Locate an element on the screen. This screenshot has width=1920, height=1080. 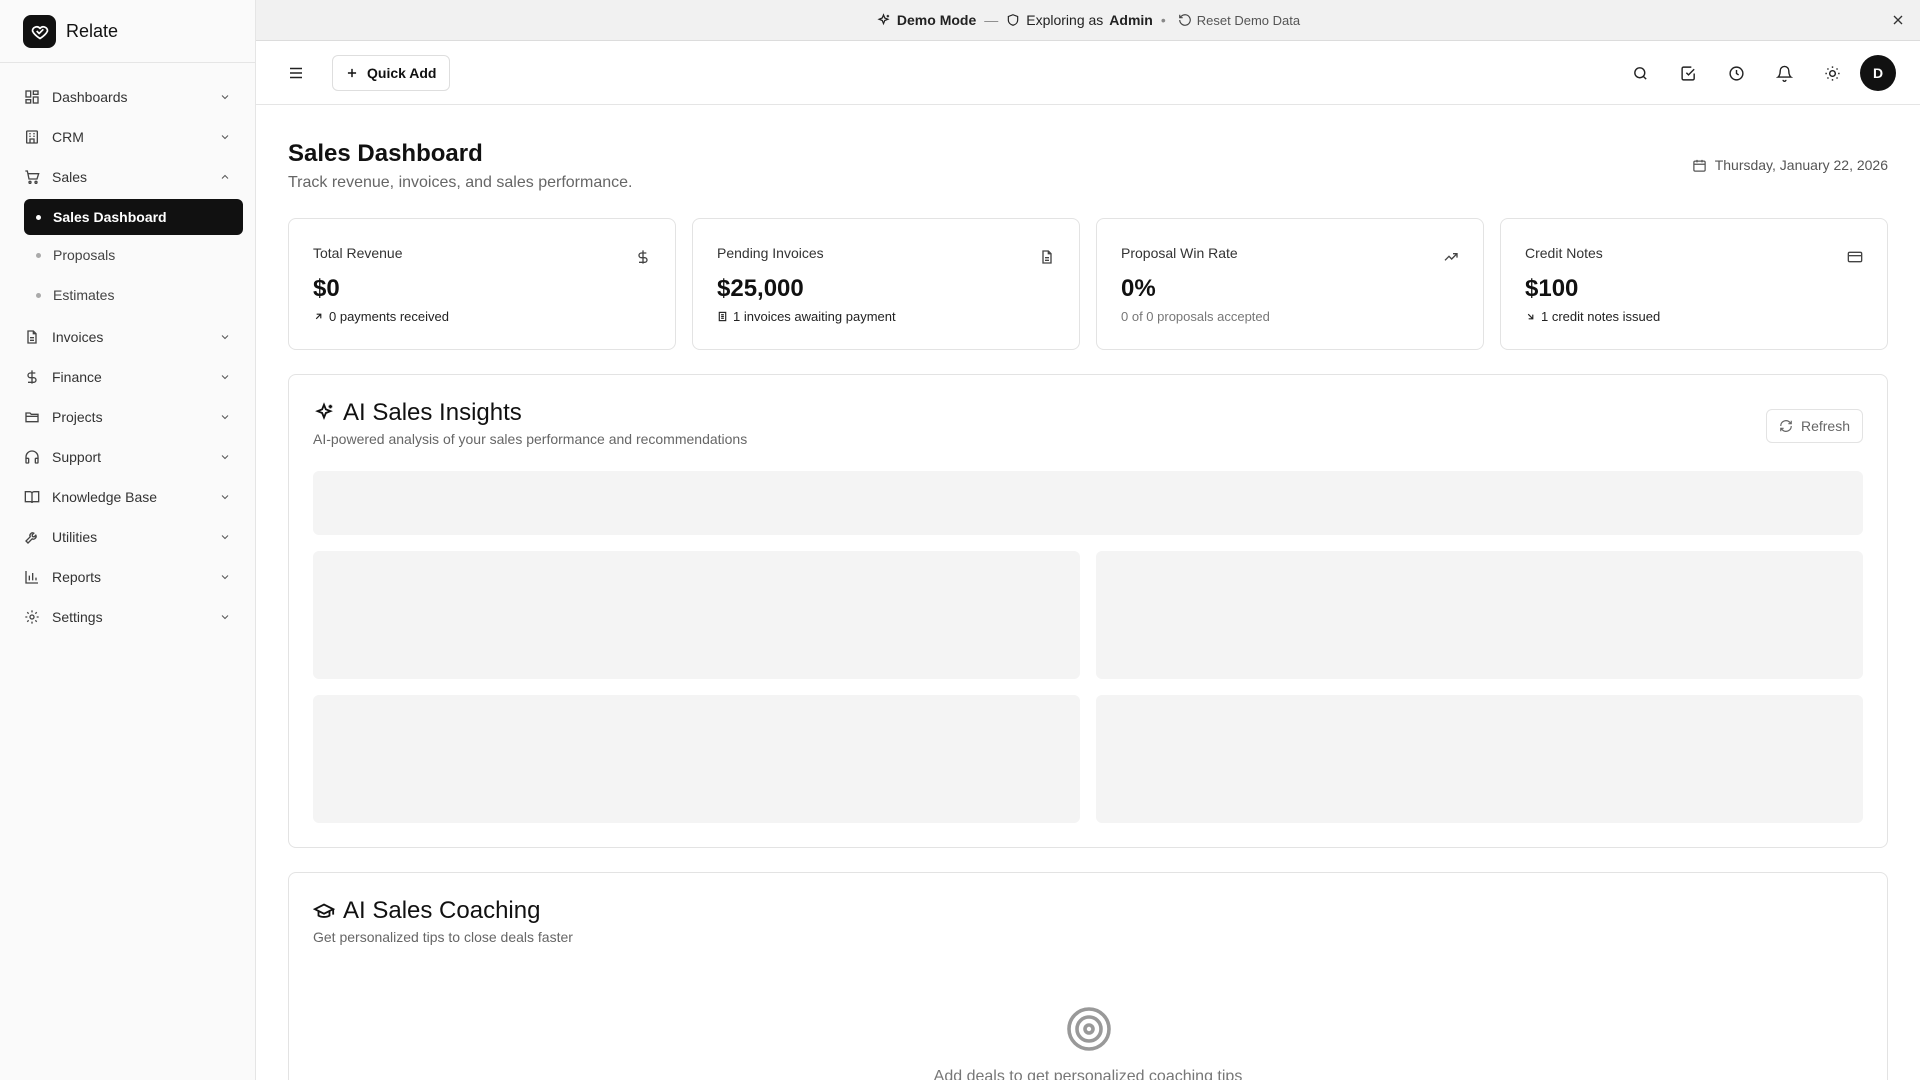
refresh-label: Refresh is located at coordinates (1825, 426).